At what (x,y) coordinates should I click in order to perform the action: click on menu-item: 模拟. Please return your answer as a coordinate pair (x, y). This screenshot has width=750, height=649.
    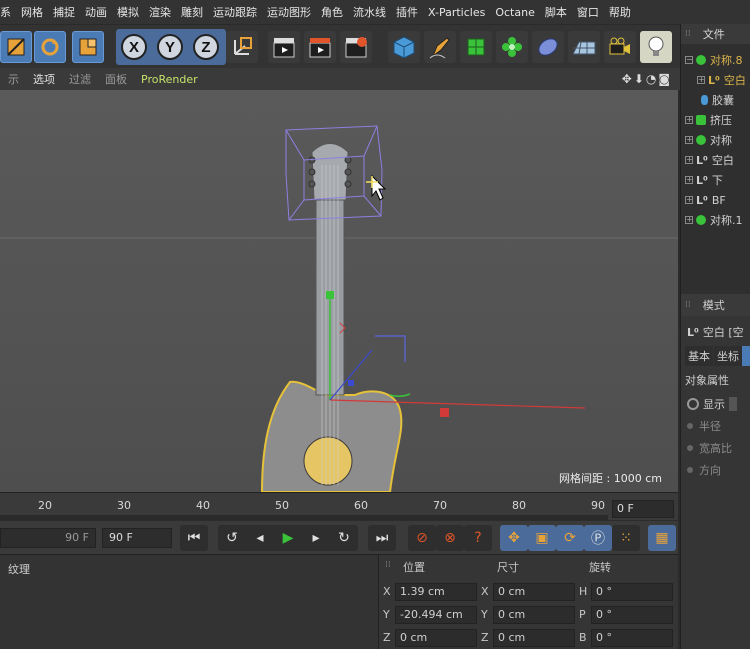
    Looking at the image, I should click on (128, 12).